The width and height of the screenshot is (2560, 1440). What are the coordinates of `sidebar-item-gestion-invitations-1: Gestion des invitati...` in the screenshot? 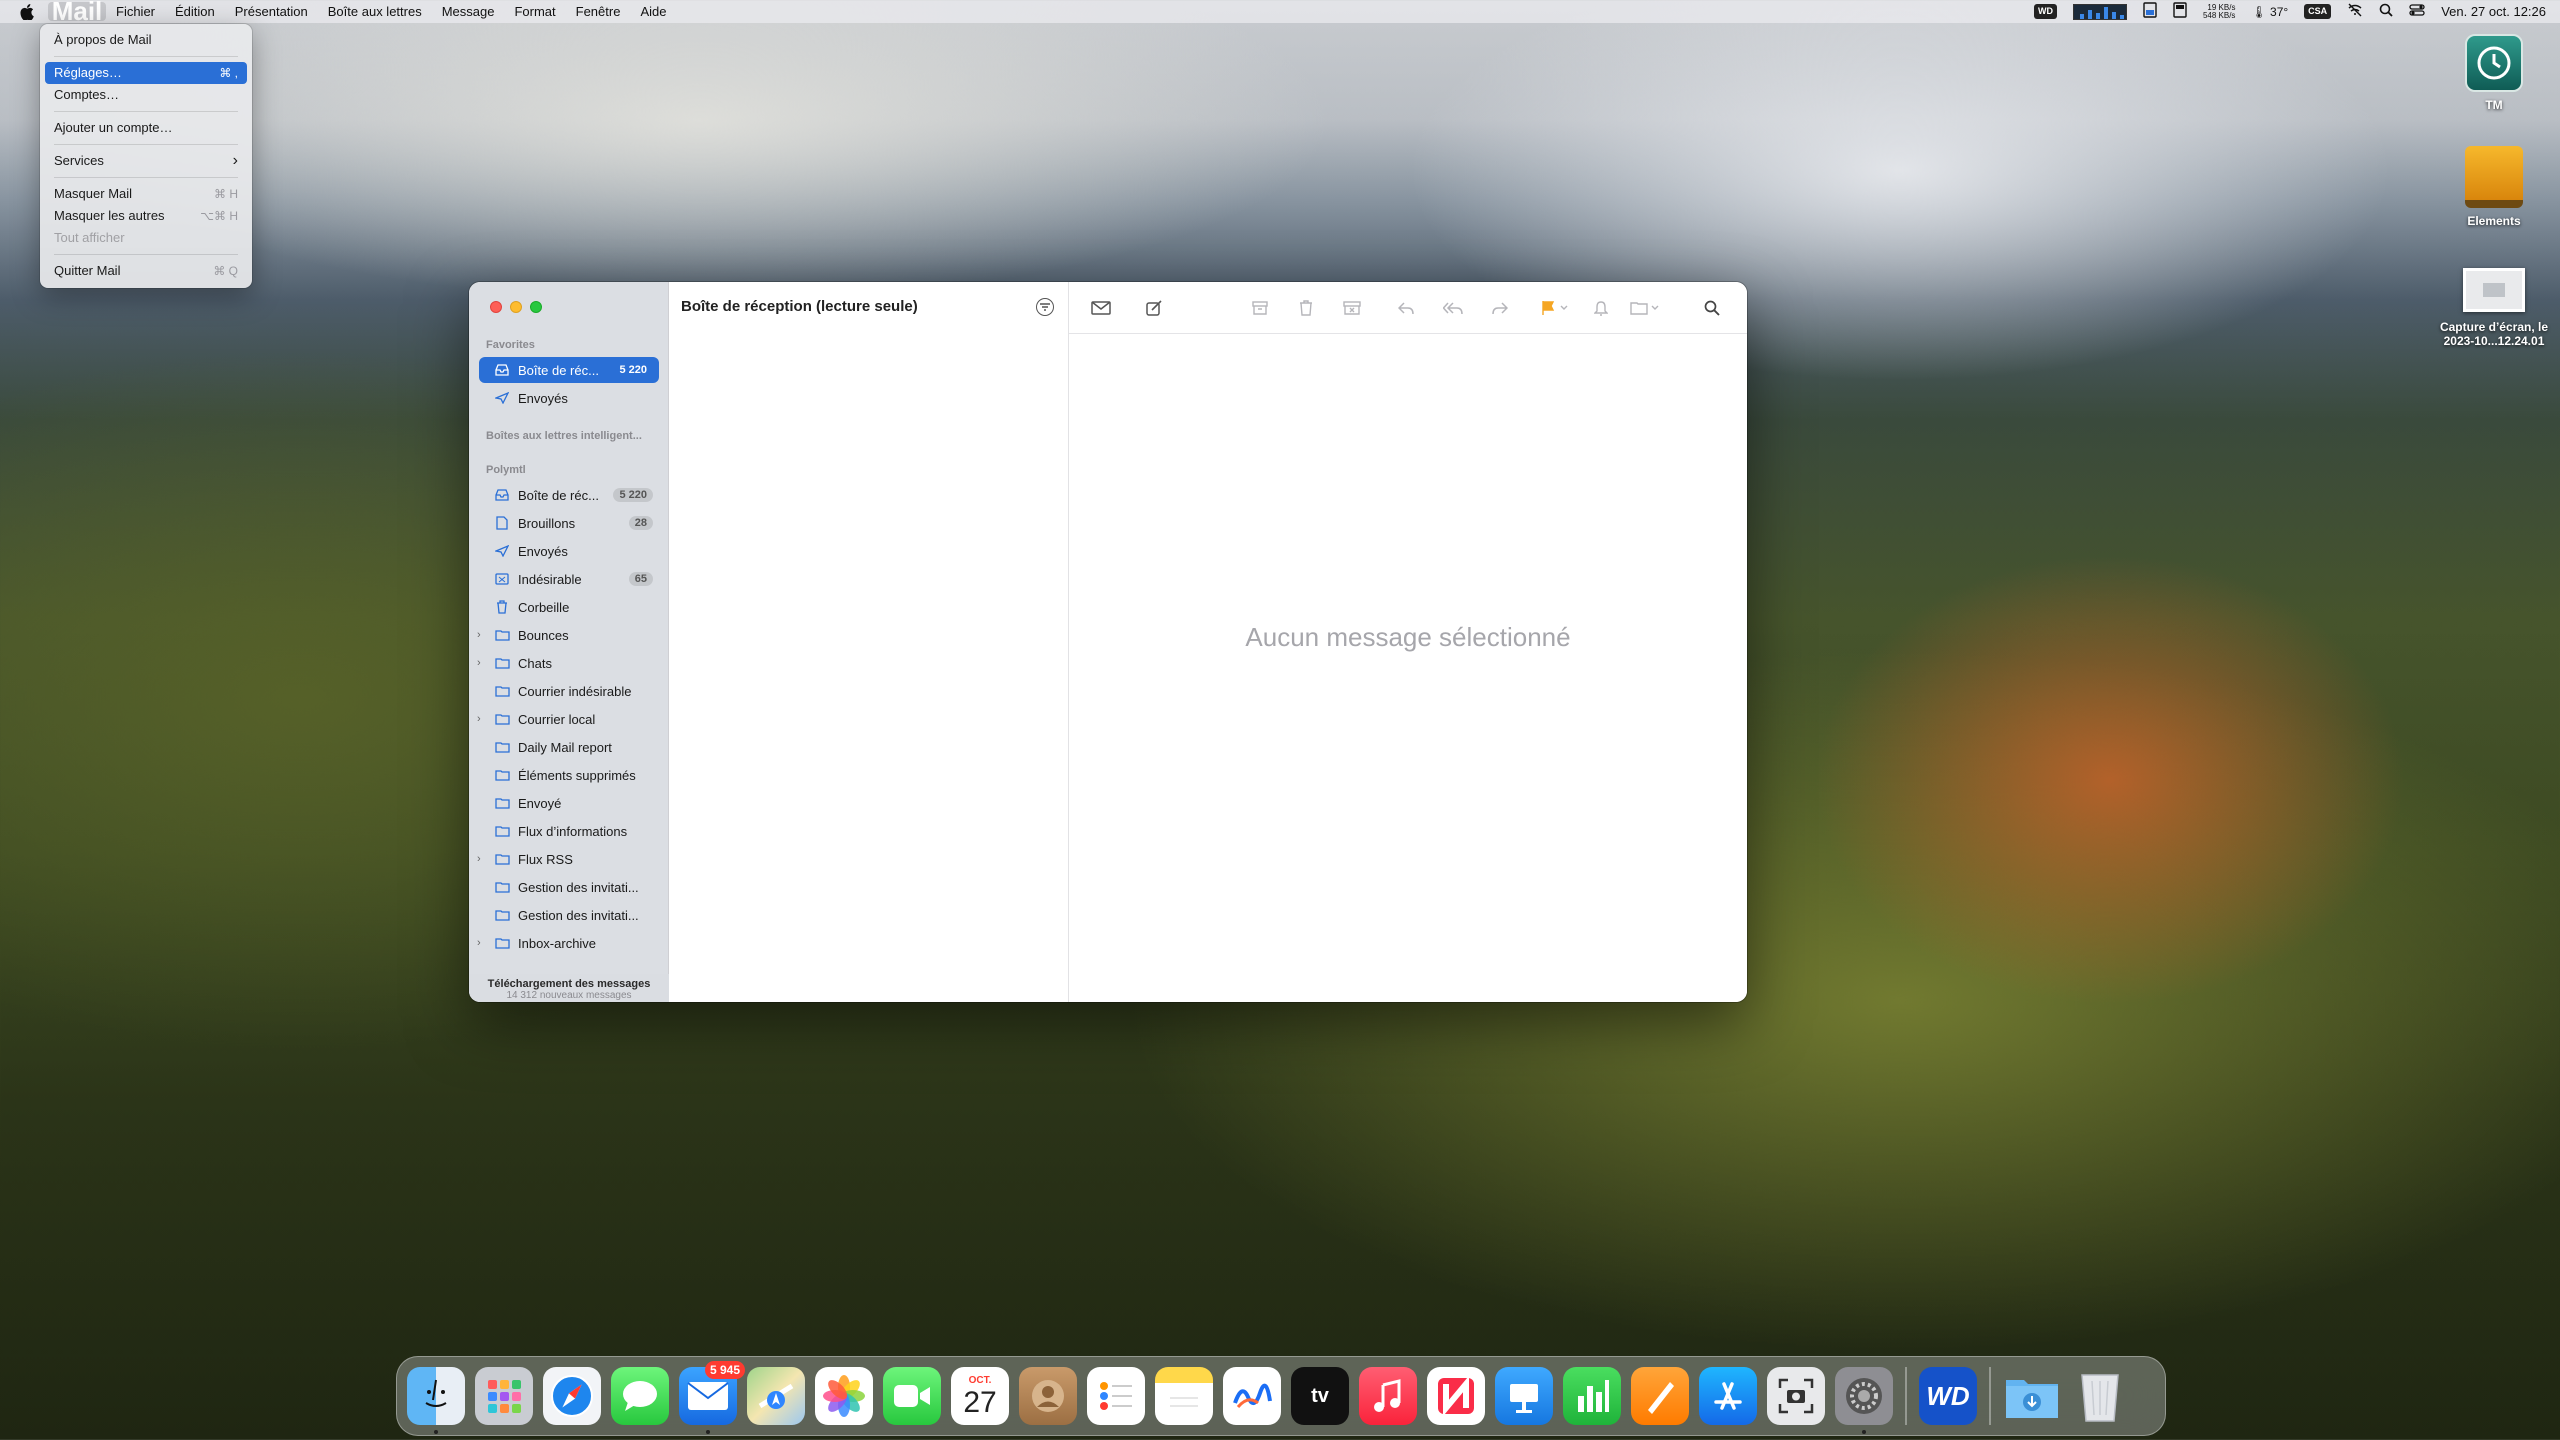 It's located at (569, 887).